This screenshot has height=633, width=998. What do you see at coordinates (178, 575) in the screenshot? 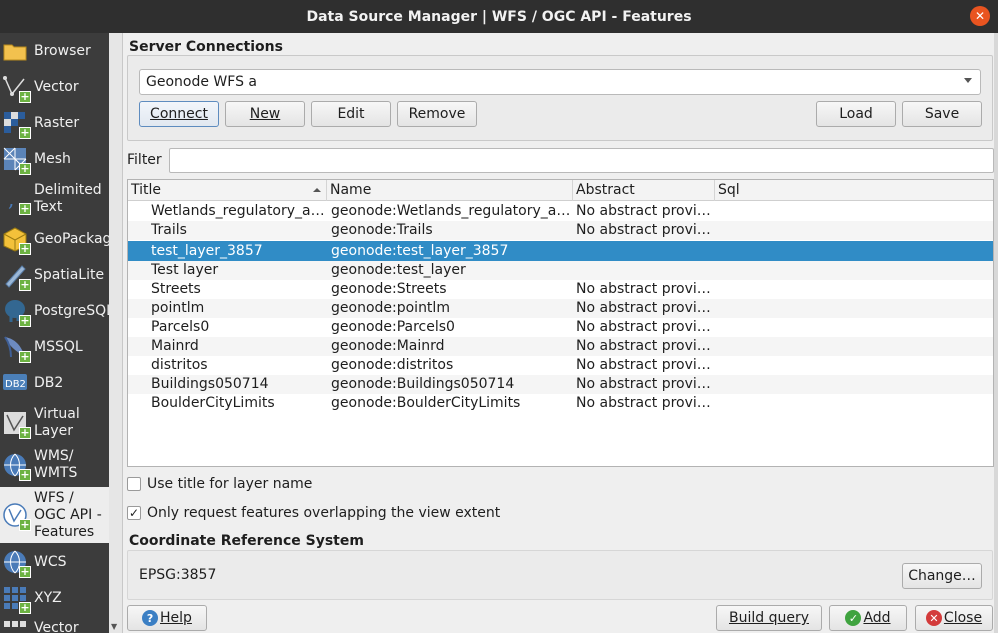
I see `crs-value: EPSG:3857` at bounding box center [178, 575].